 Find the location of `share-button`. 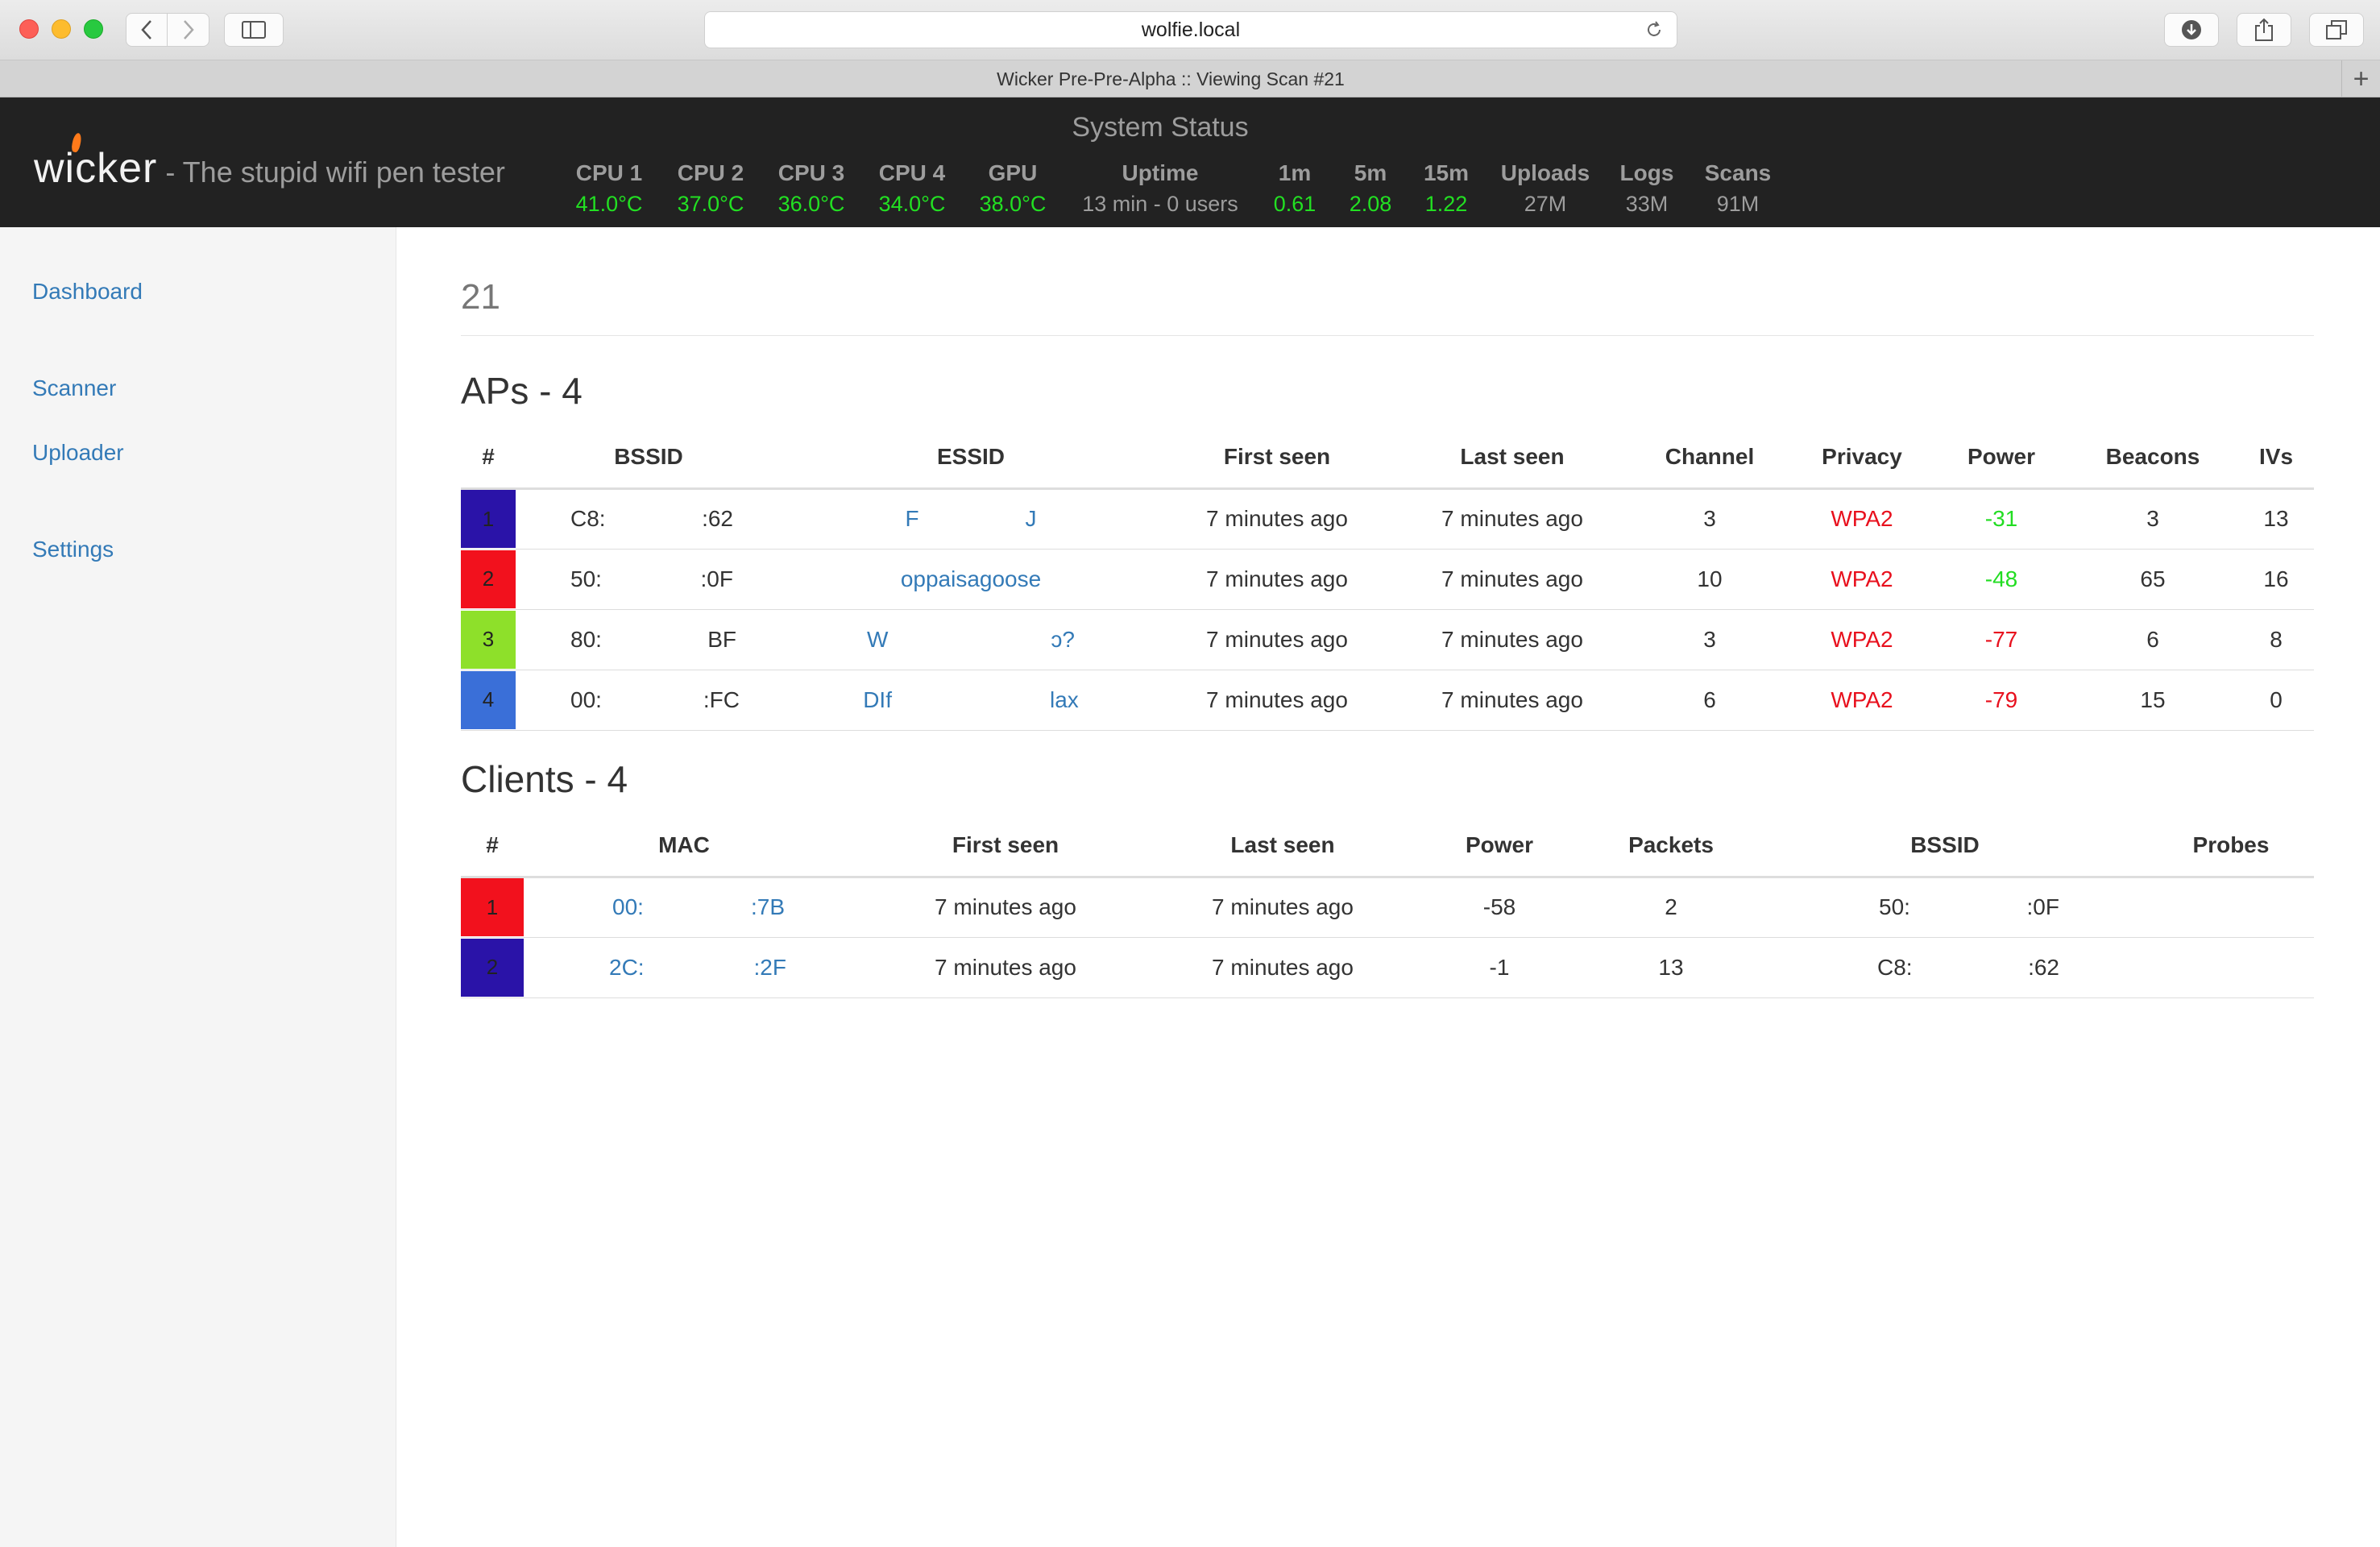

share-button is located at coordinates (2264, 30).